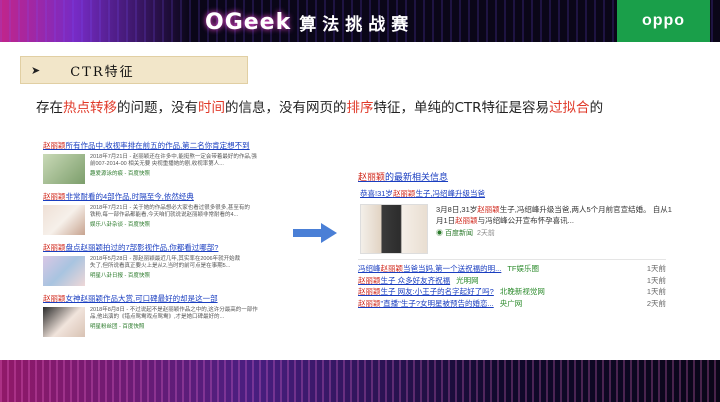 This screenshot has width=720, height=402. Describe the element at coordinates (522, 292) in the screenshot. I see `news-source: 北晚新视觉网` at that location.